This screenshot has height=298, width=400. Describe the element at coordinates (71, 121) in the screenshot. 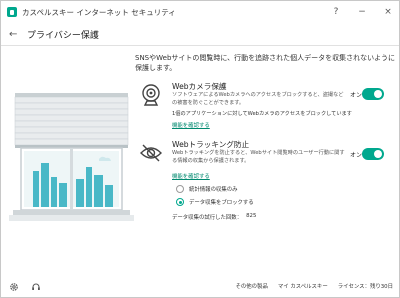

I see `blinds-icon` at that location.